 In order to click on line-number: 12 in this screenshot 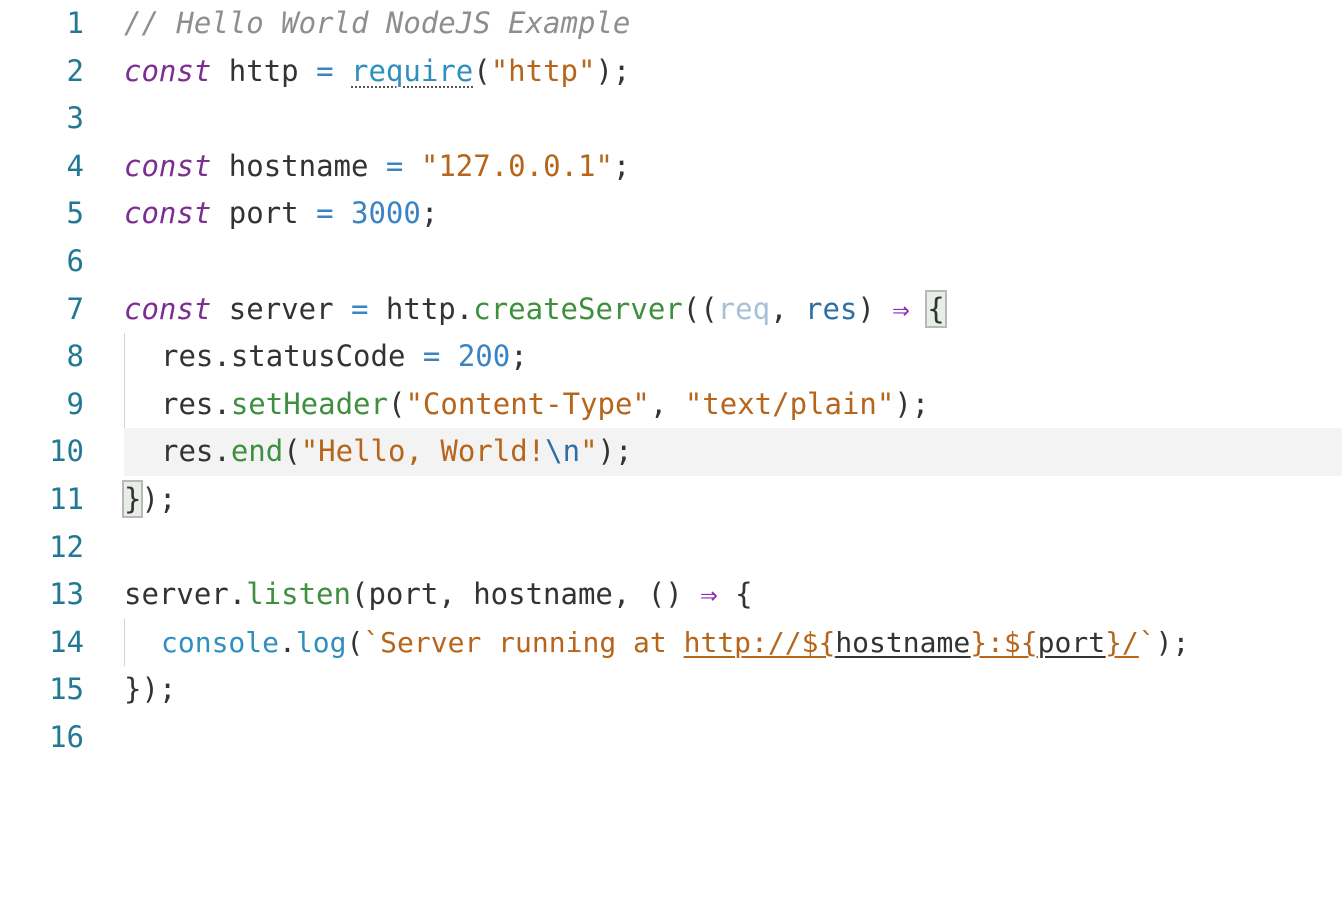, I will do `click(66, 546)`.